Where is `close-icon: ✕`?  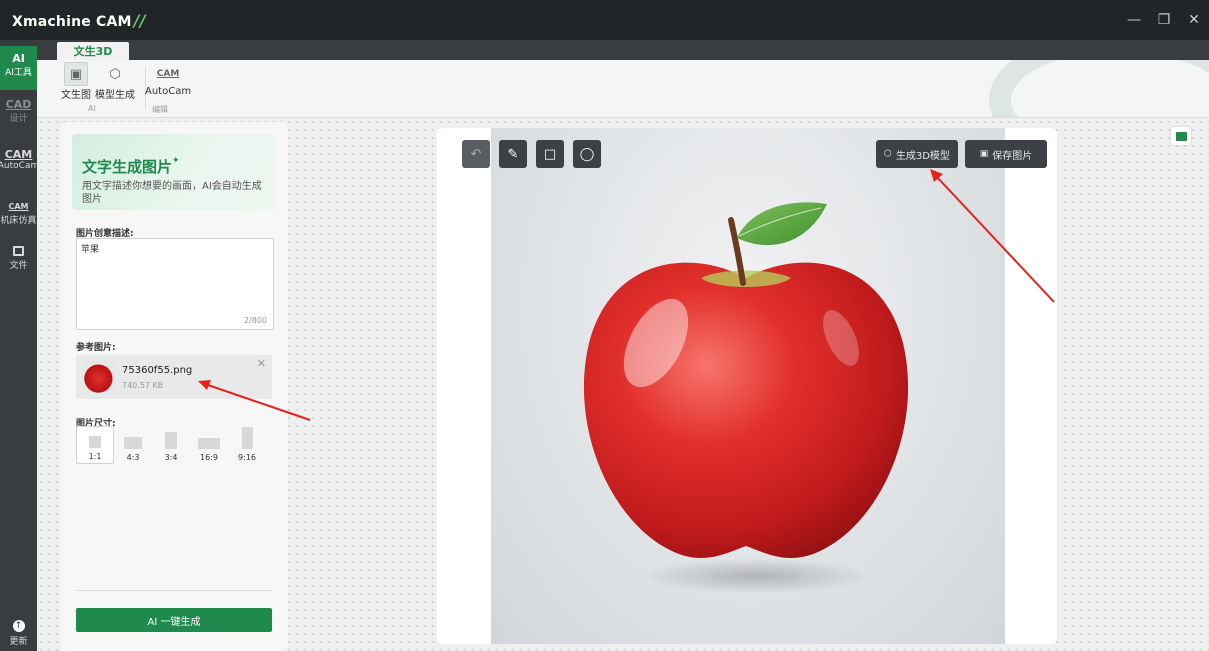 close-icon: ✕ is located at coordinates (261, 363).